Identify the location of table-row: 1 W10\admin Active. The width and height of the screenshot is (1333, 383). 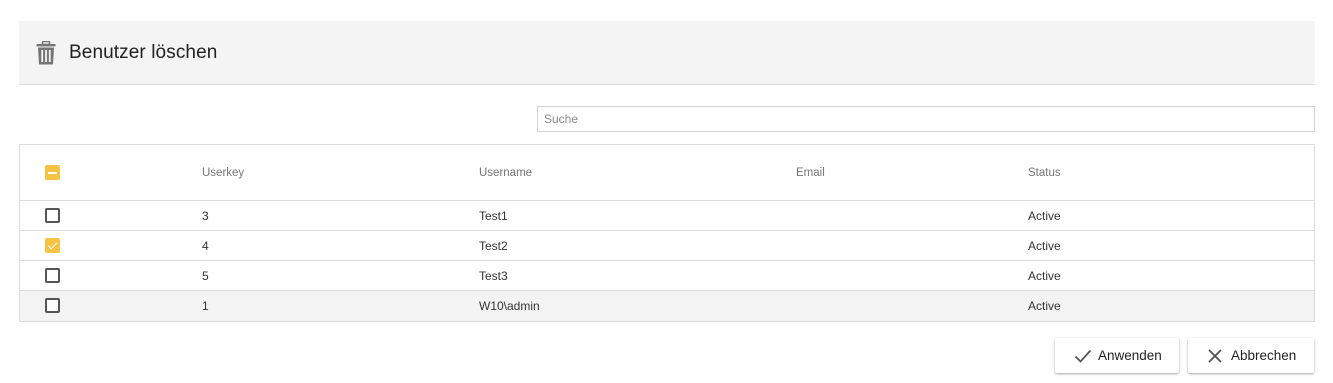
(667, 306).